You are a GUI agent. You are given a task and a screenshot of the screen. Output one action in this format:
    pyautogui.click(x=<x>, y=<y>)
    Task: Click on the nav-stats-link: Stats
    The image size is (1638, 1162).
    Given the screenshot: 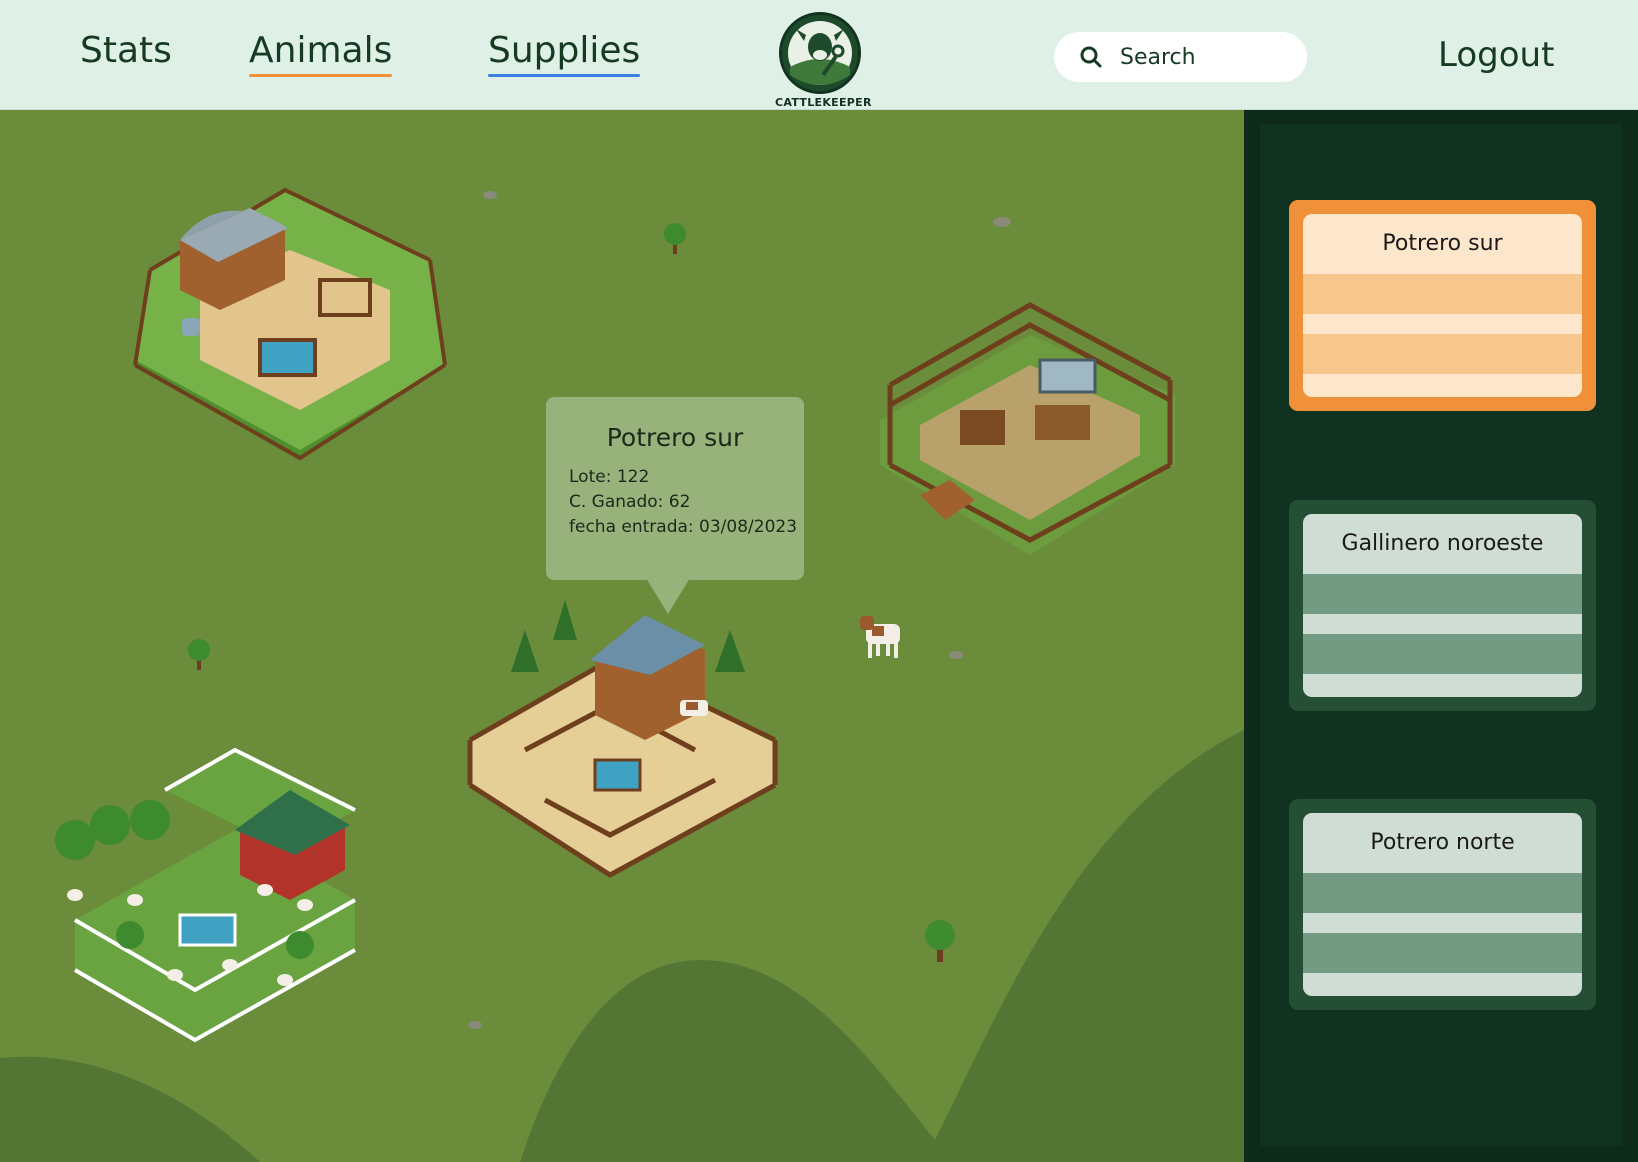 What is the action you would take?
    pyautogui.click(x=126, y=50)
    